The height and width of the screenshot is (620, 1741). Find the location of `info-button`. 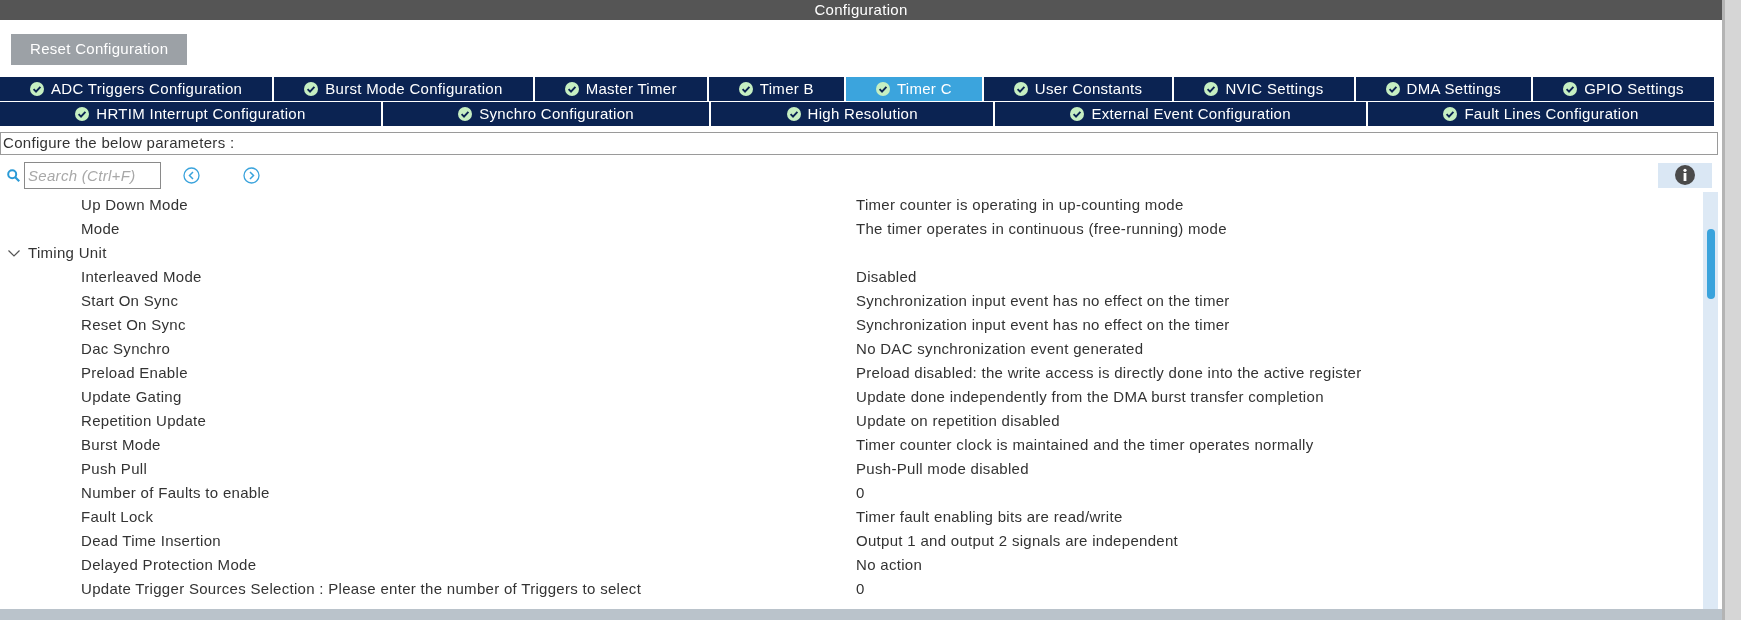

info-button is located at coordinates (1685, 175).